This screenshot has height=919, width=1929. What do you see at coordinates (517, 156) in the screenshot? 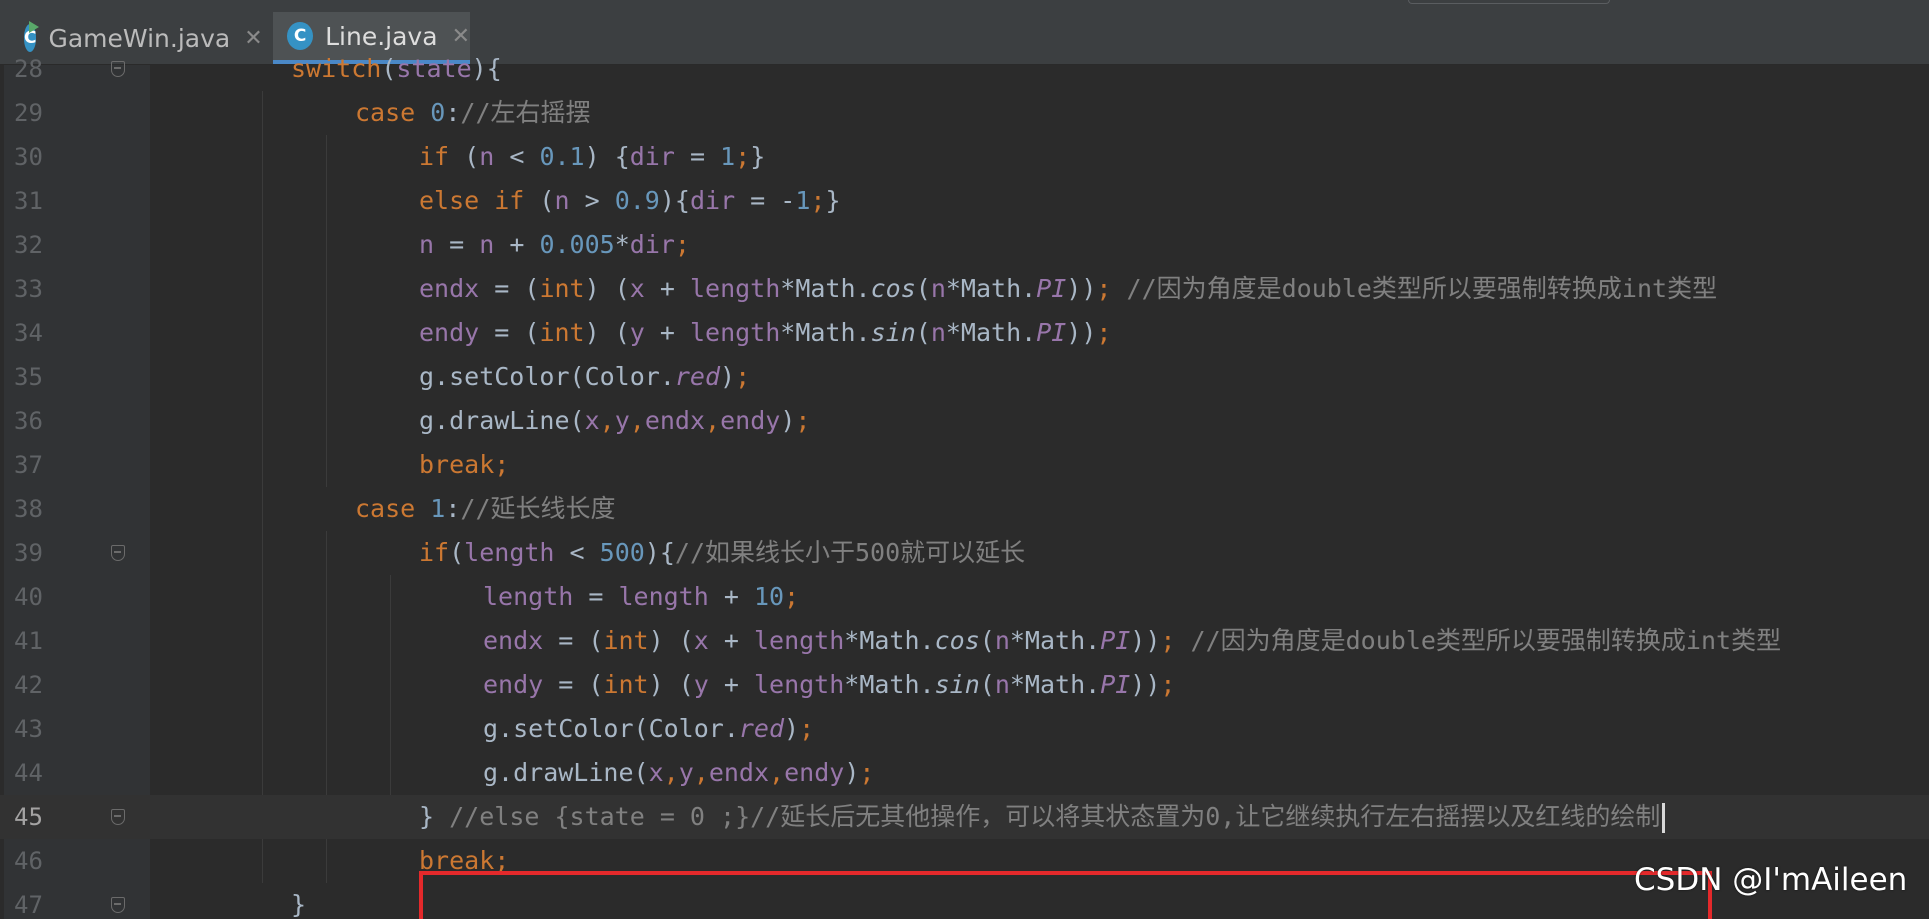
I see `code-token: <` at bounding box center [517, 156].